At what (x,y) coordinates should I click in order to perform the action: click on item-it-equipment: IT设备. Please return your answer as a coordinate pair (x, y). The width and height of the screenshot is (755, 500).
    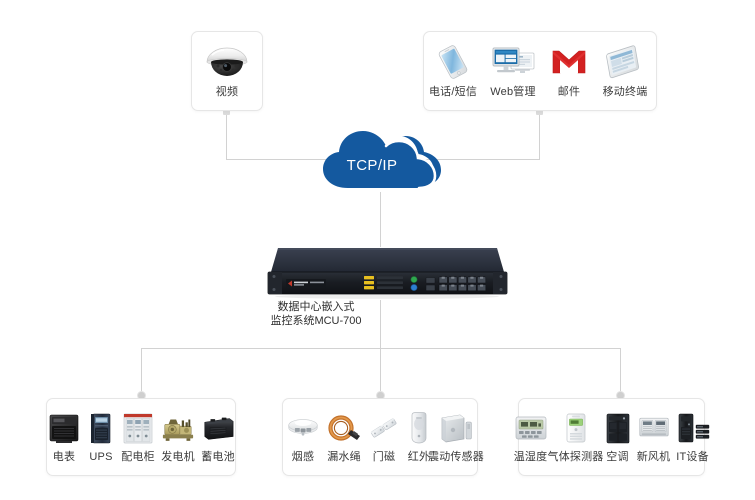
    Looking at the image, I should click on (693, 437).